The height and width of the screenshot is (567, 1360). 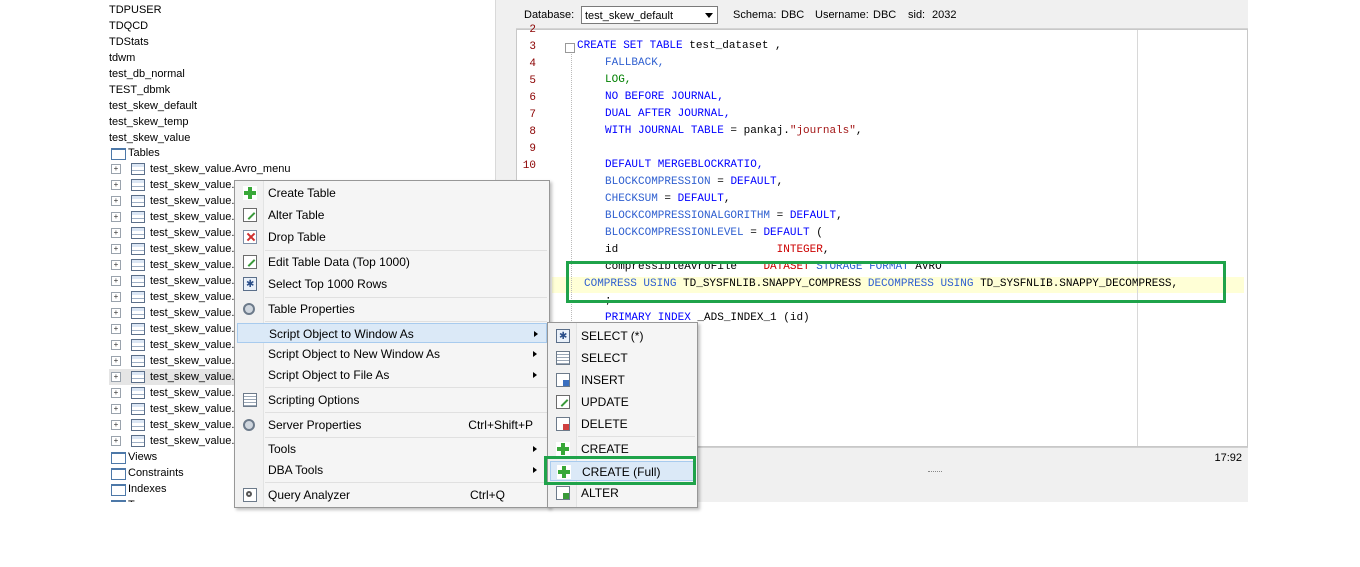 I want to click on code-line: LOG,, so click(x=618, y=80).